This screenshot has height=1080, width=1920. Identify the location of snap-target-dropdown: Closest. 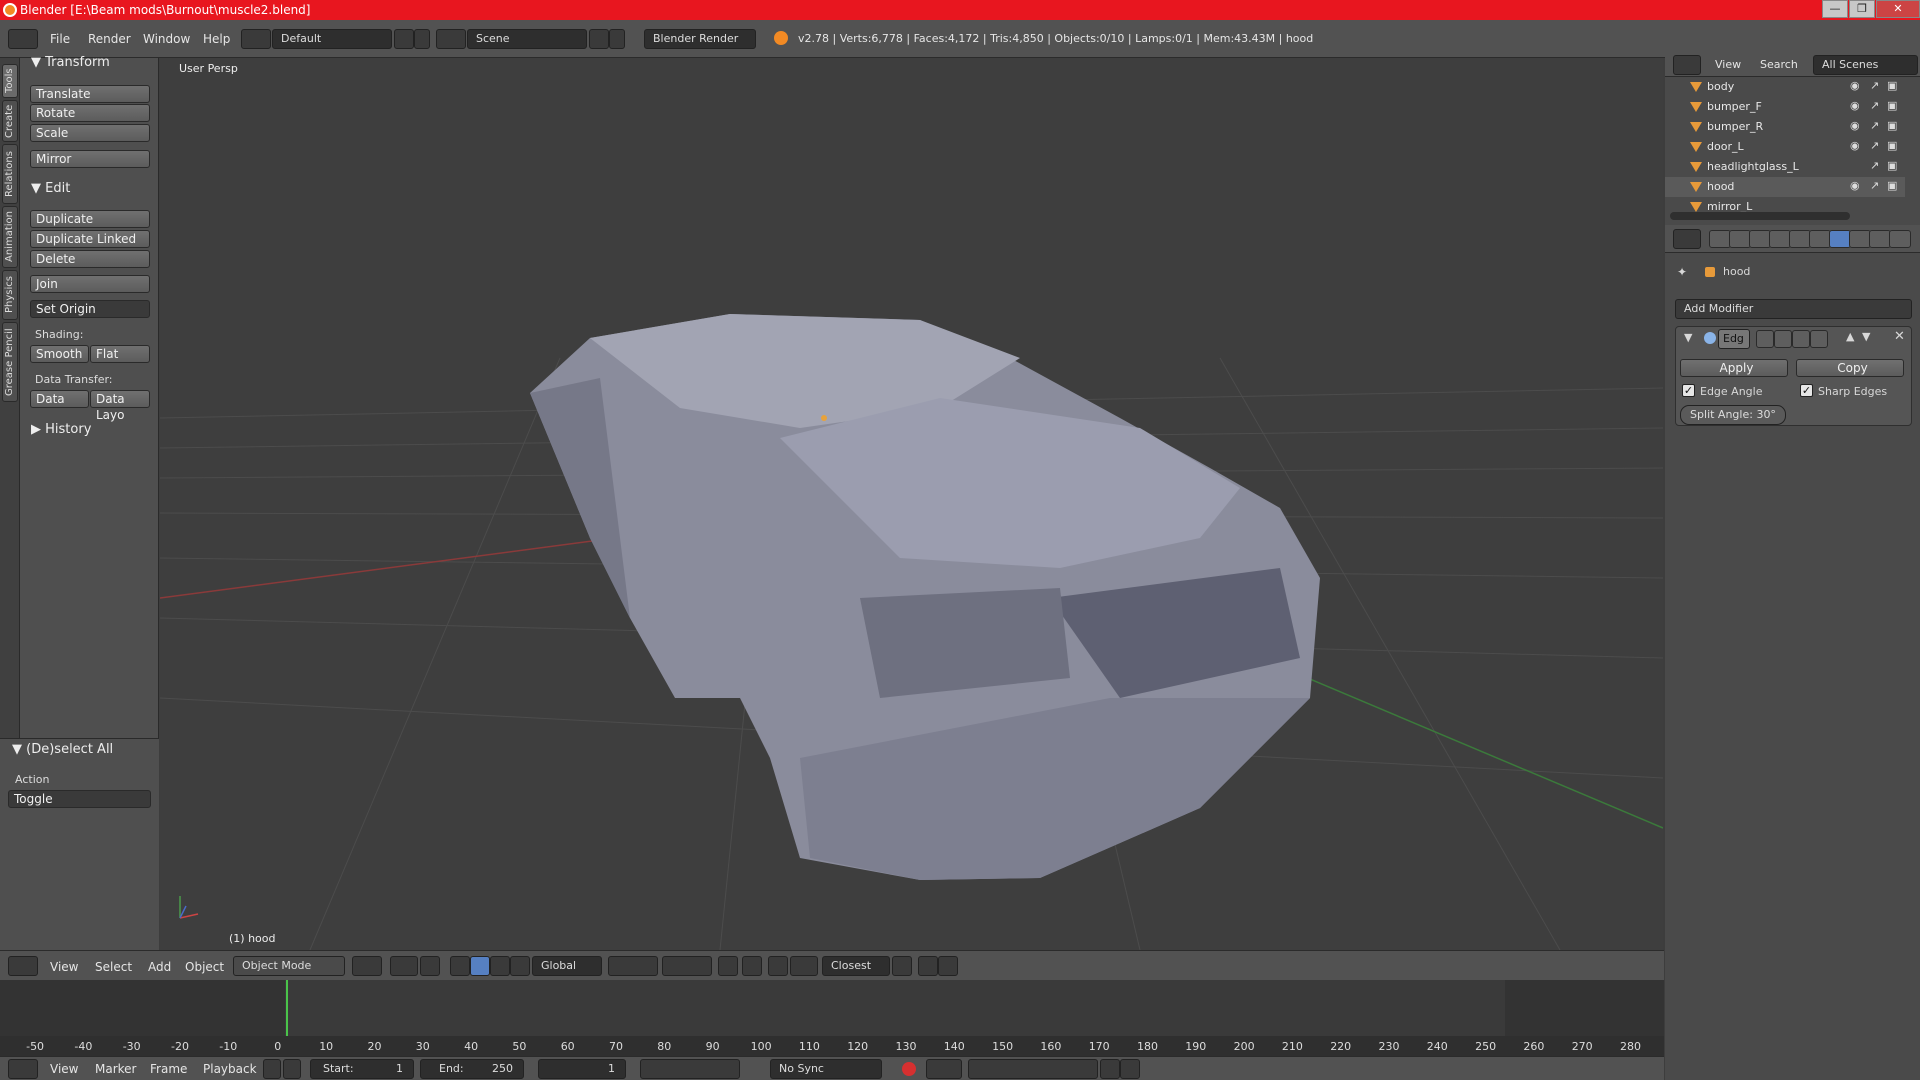
(856, 966).